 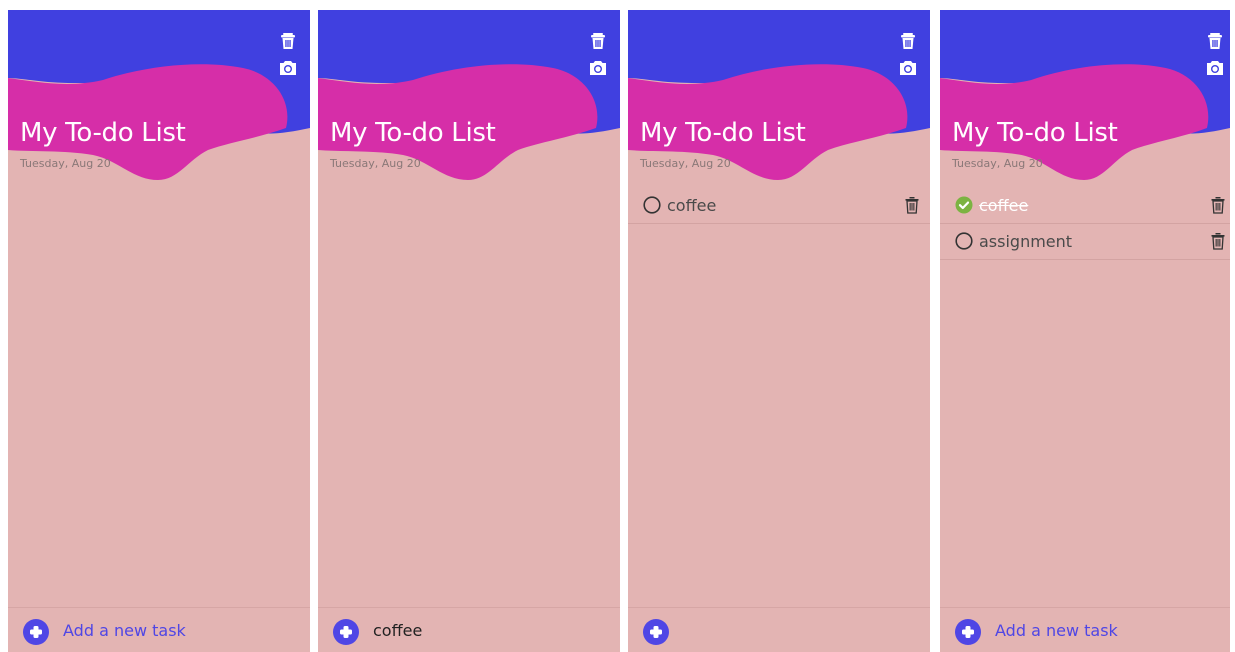 I want to click on task-list: coffee, so click(x=779, y=206).